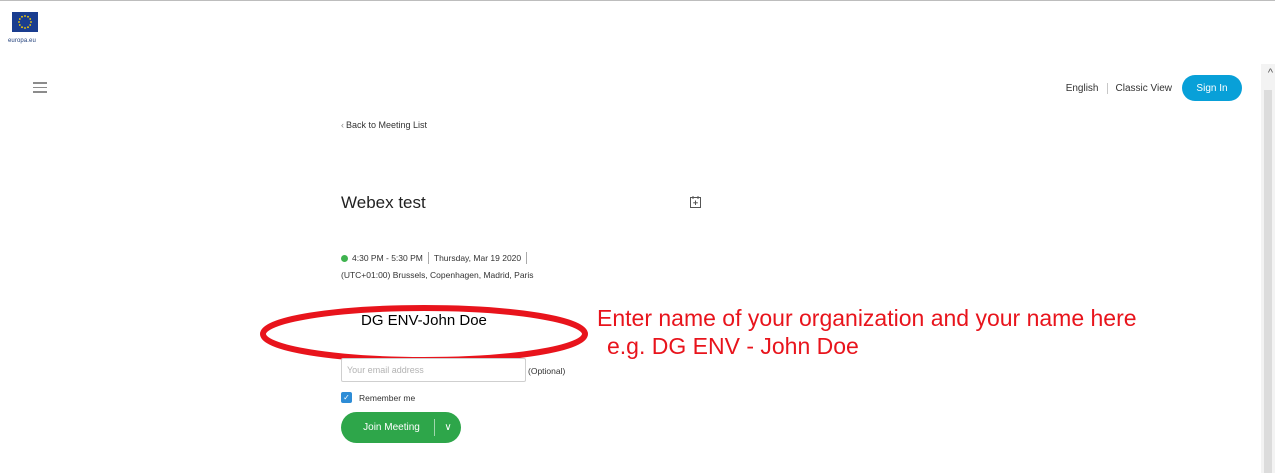  Describe the element at coordinates (433, 320) in the screenshot. I see `name-field` at that location.